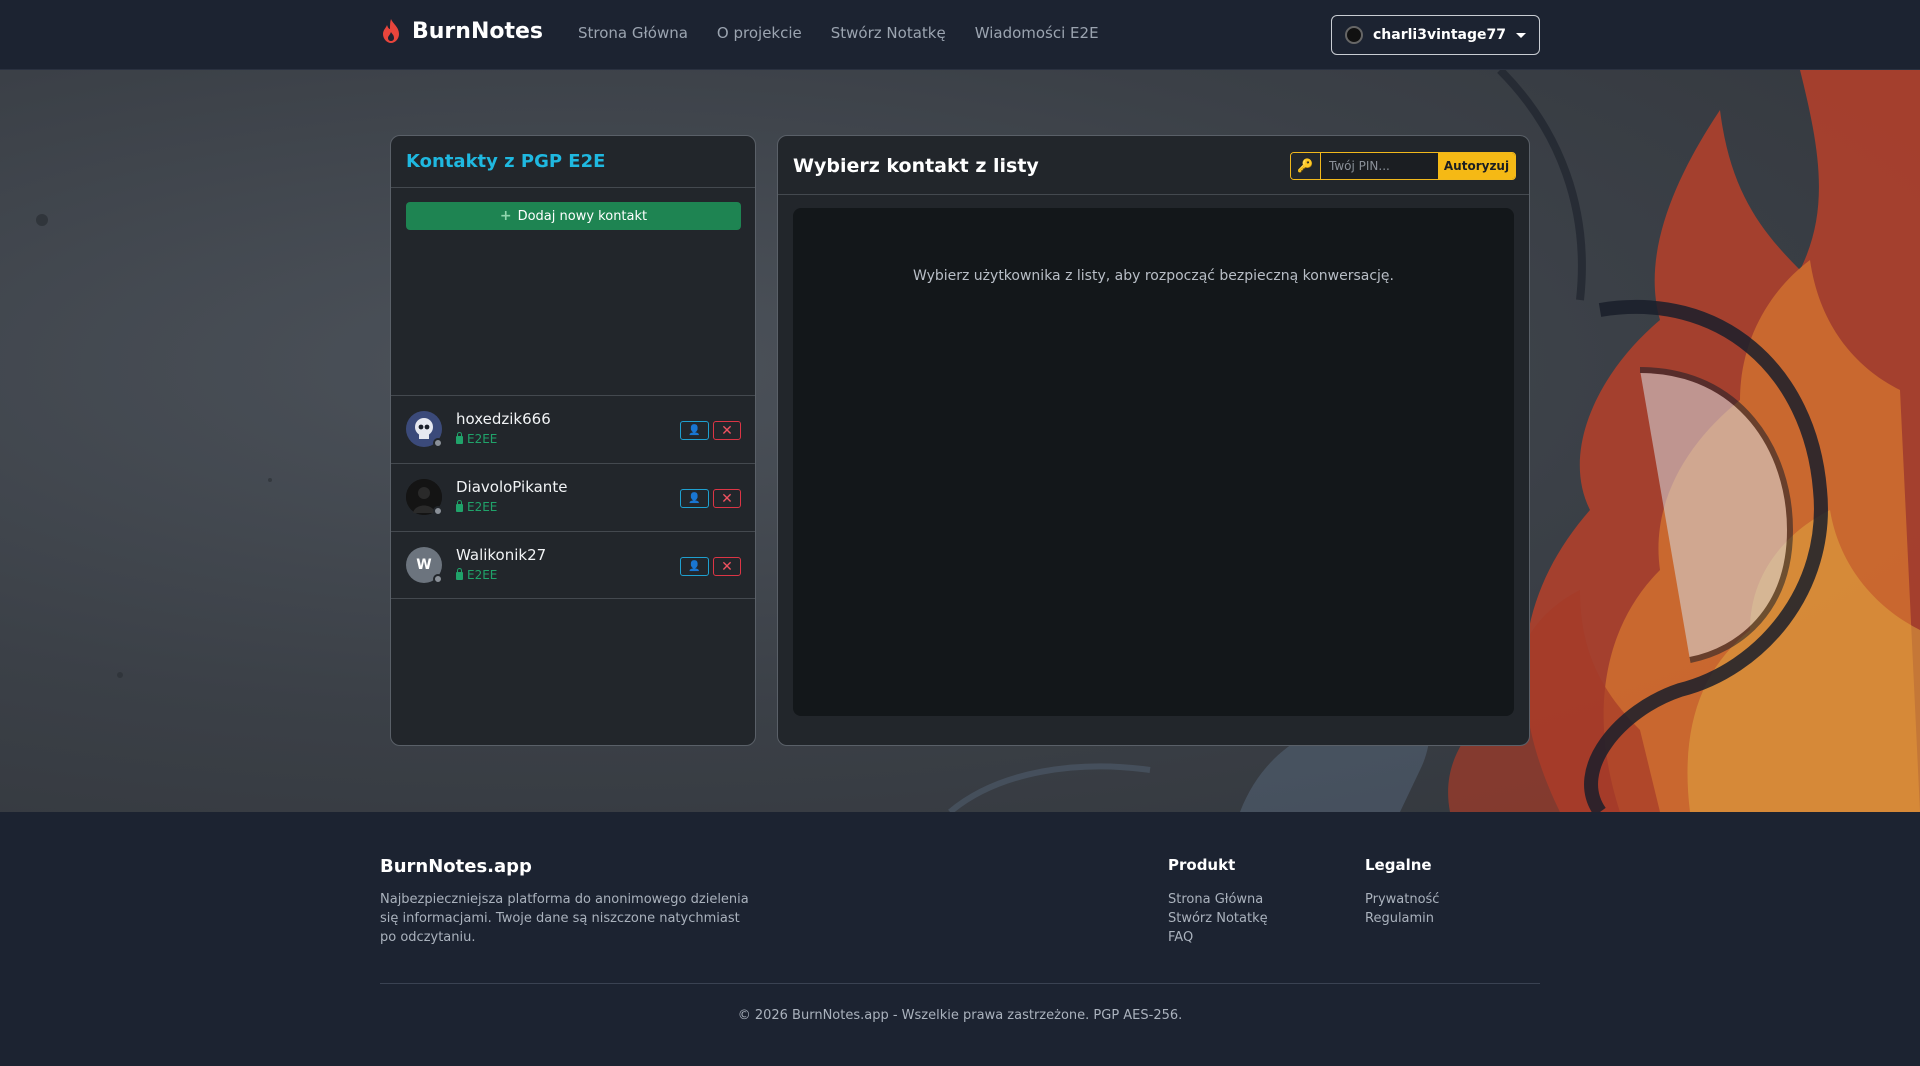  What do you see at coordinates (633, 33) in the screenshot?
I see `nav-link-home: Strona Główna` at bounding box center [633, 33].